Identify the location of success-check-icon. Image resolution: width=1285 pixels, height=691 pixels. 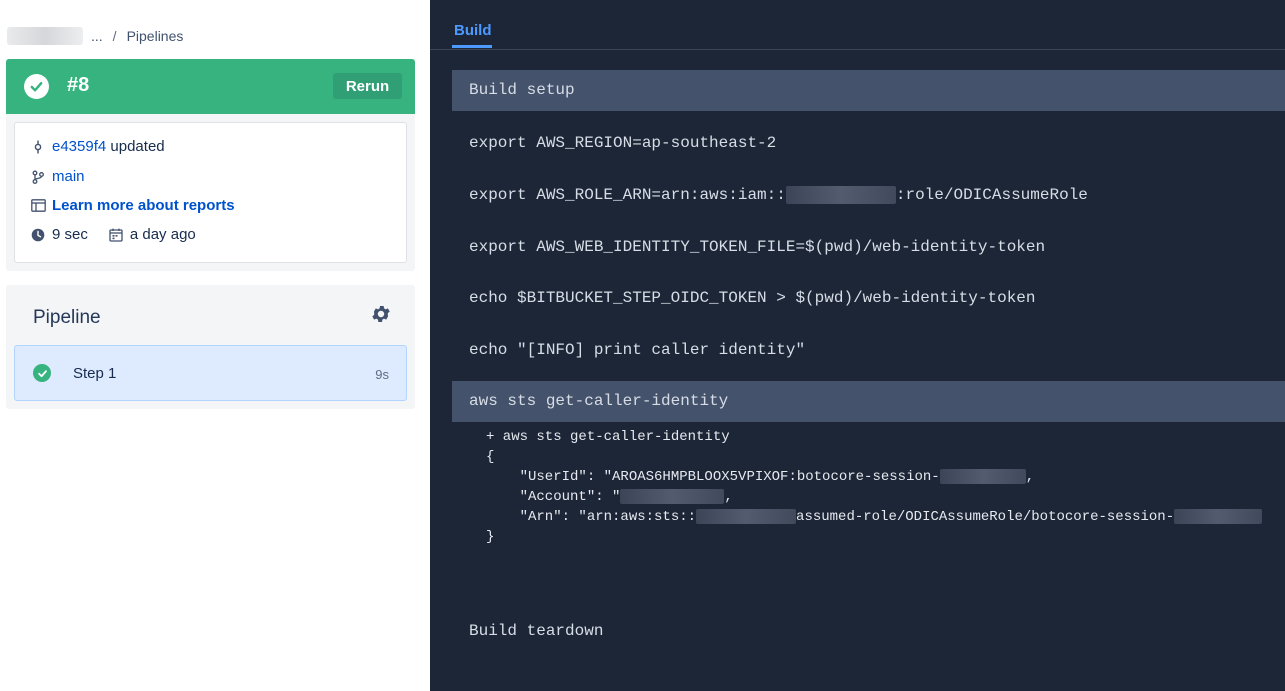
(36, 86).